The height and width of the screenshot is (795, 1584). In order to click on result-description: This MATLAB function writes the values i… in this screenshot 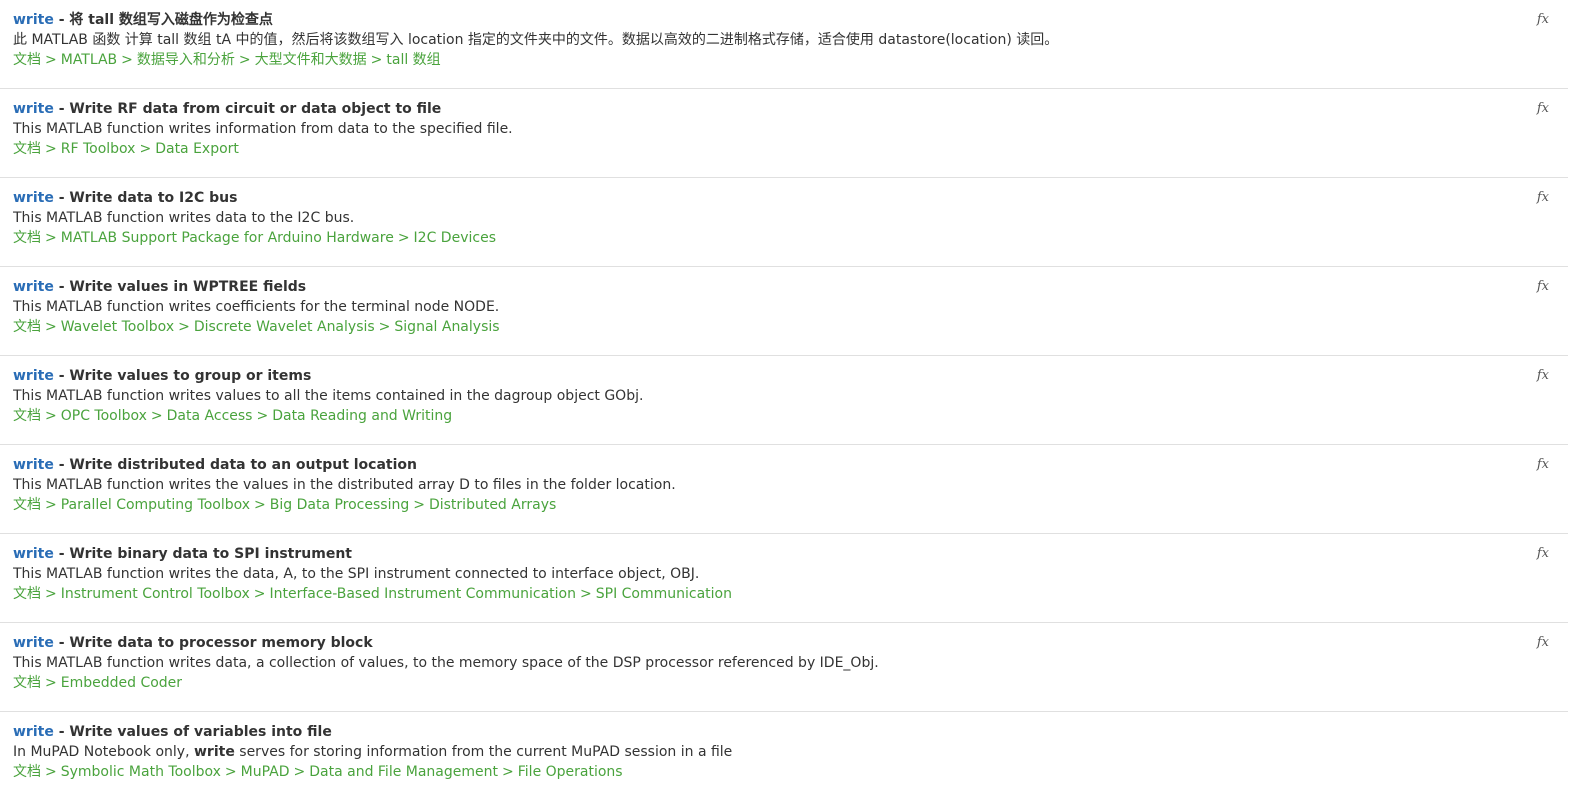, I will do `click(765, 485)`.